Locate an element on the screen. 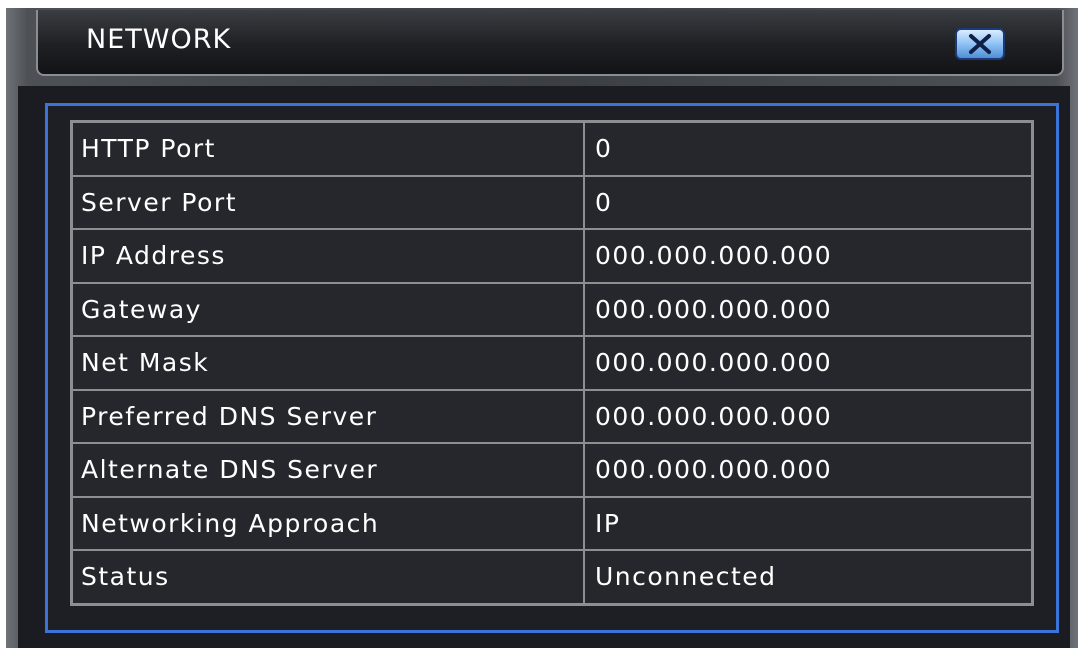 Image resolution: width=1078 pixels, height=648 pixels. table-row: Server Port 0 is located at coordinates (552, 202).